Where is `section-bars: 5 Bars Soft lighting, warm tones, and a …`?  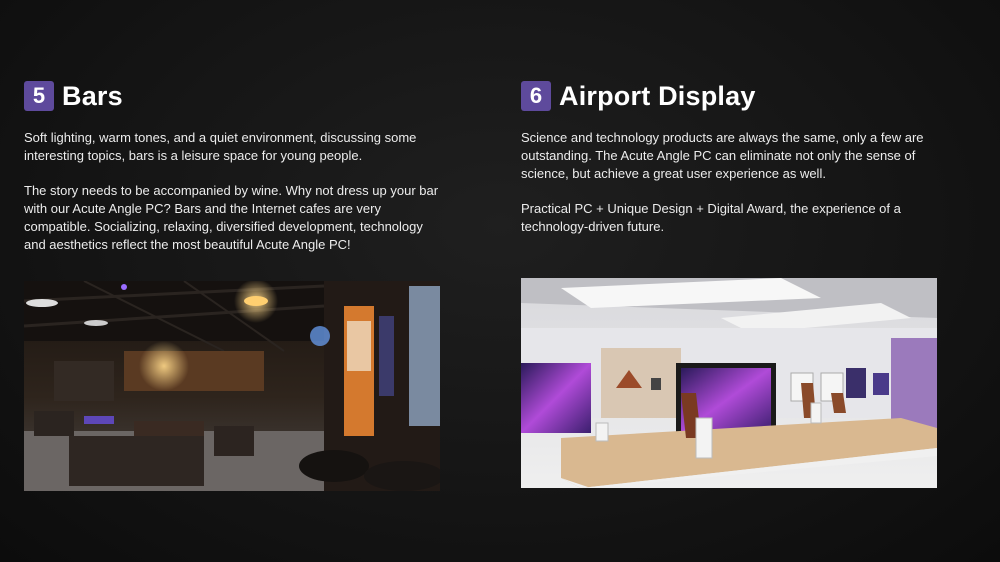
section-bars: 5 Bars Soft lighting, warm tones, and a … is located at coordinates (234, 167).